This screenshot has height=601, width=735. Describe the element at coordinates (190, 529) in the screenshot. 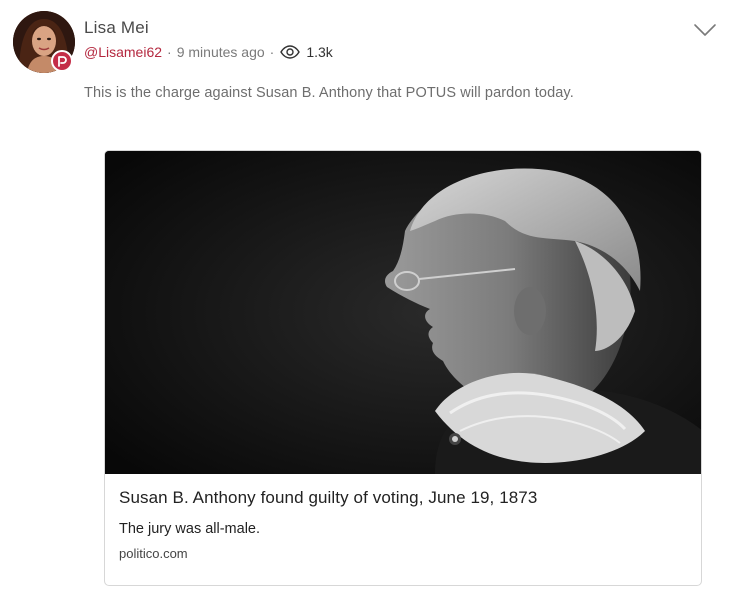

I see `link-preview-description: The jury was all-male.` at that location.